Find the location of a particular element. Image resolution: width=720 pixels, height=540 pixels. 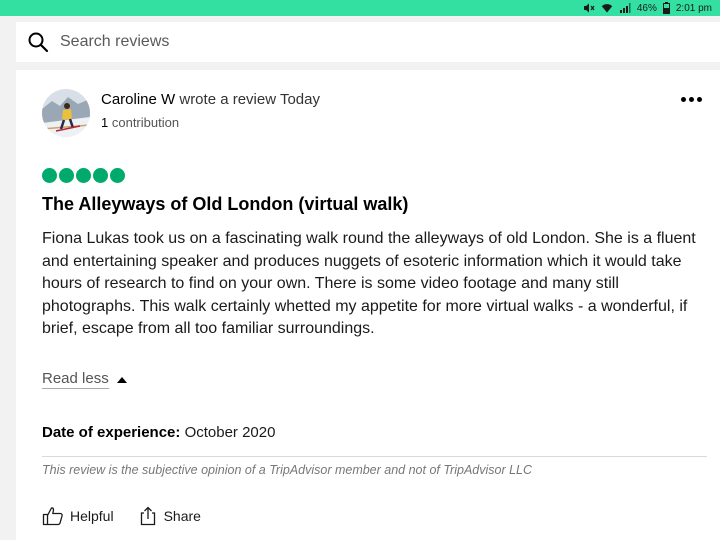

contribution-label: contribution is located at coordinates (145, 122).